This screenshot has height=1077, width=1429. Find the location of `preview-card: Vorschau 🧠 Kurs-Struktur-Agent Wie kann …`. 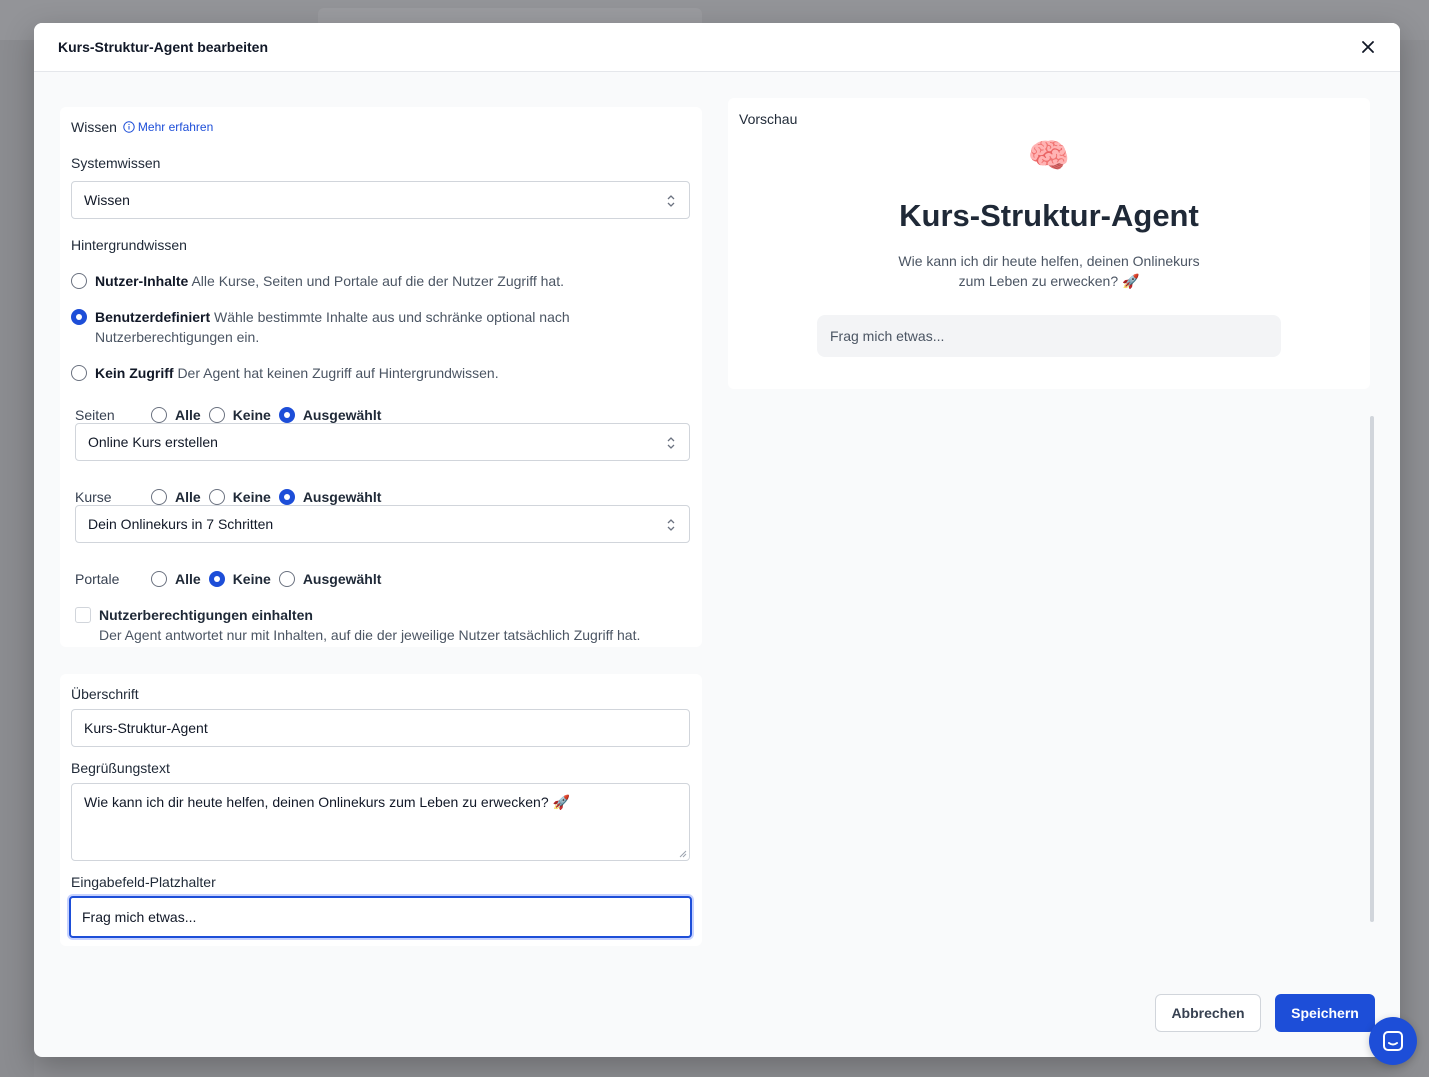

preview-card: Vorschau 🧠 Kurs-Struktur-Agent Wie kann … is located at coordinates (1049, 243).